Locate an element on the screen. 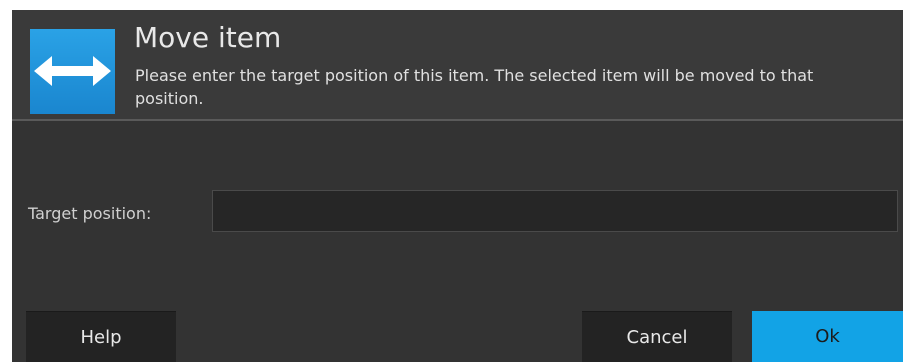 Image resolution: width=903 pixels, height=362 pixels. cancel-button: Cancel is located at coordinates (657, 336).